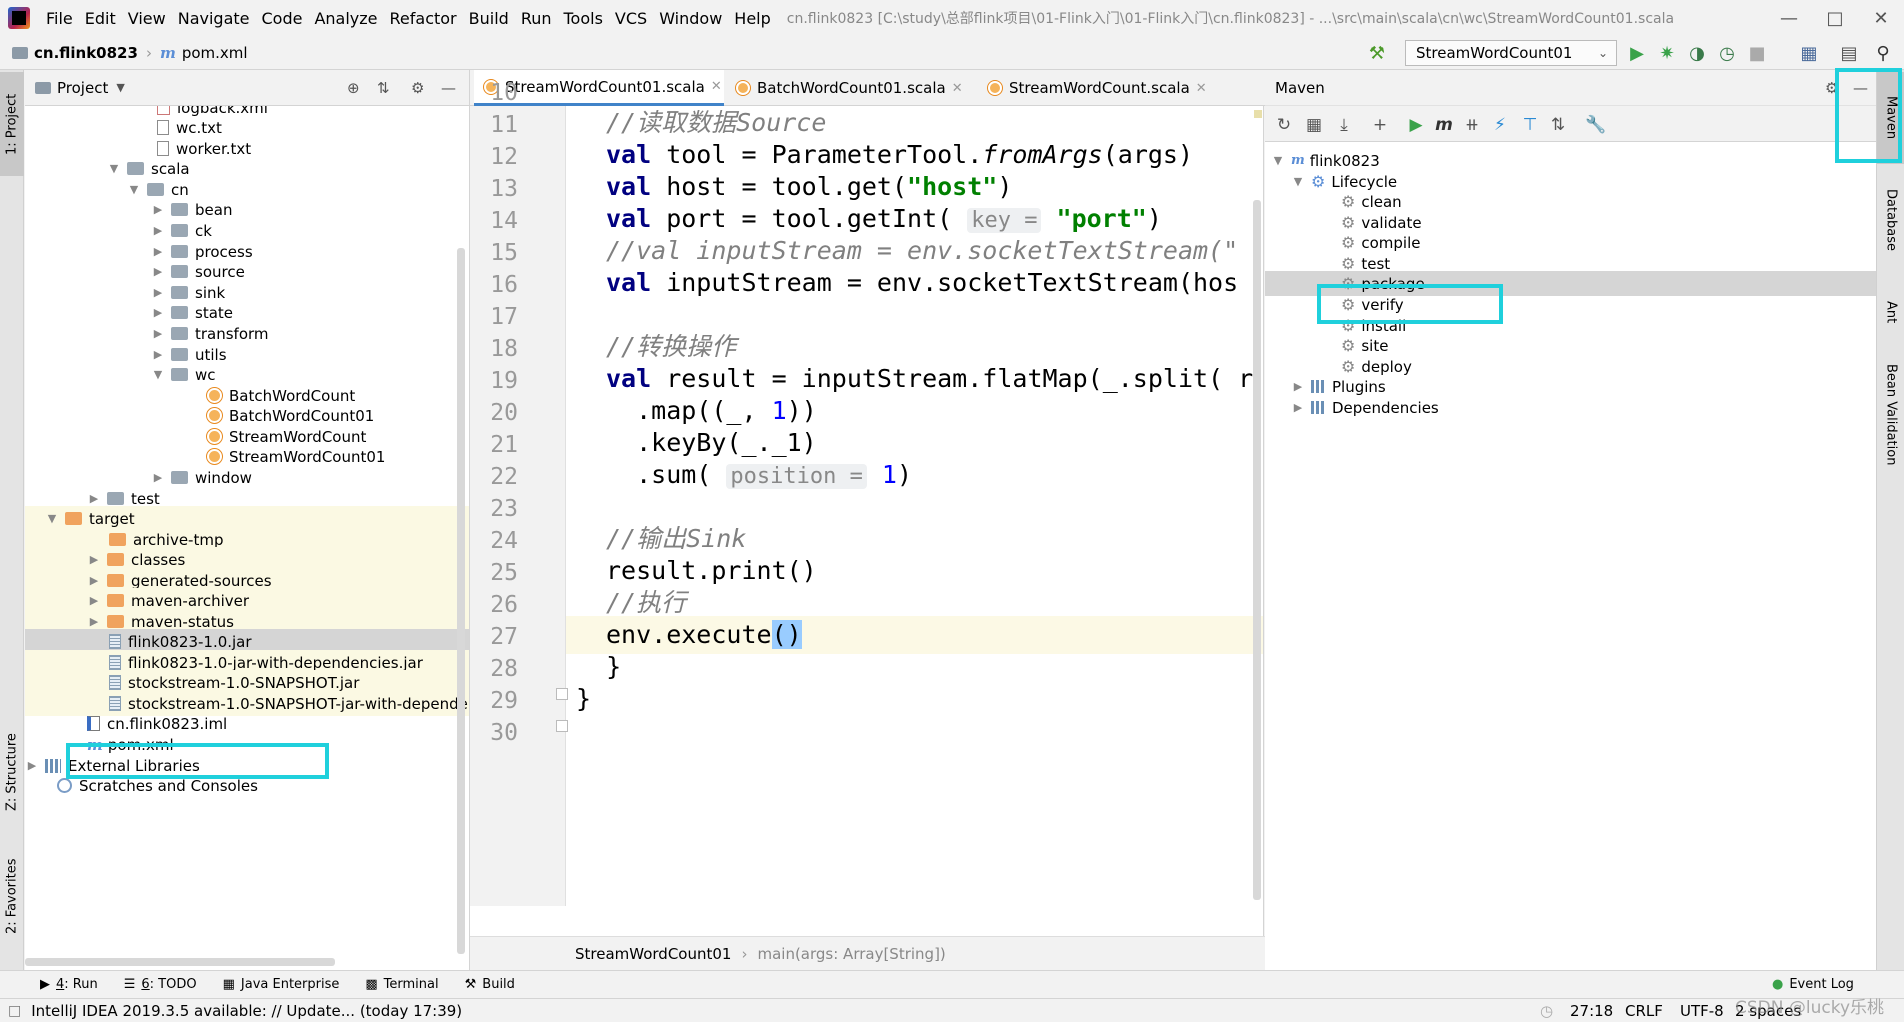 The height and width of the screenshot is (1022, 1904). Describe the element at coordinates (653, 954) in the screenshot. I see `breadcrumb-object: StreamWordCount01` at that location.